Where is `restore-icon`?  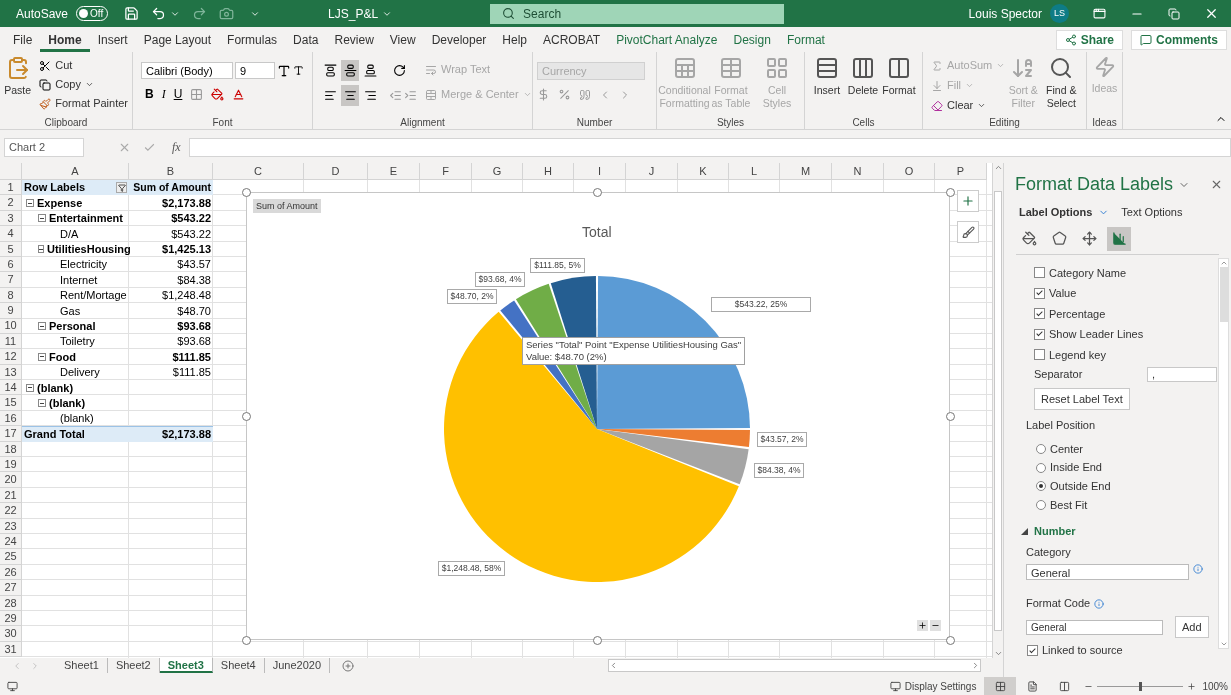
restore-icon is located at coordinates (1174, 13).